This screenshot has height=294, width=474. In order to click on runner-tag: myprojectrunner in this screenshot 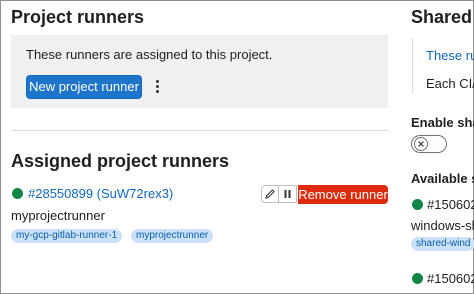, I will do `click(172, 236)`.